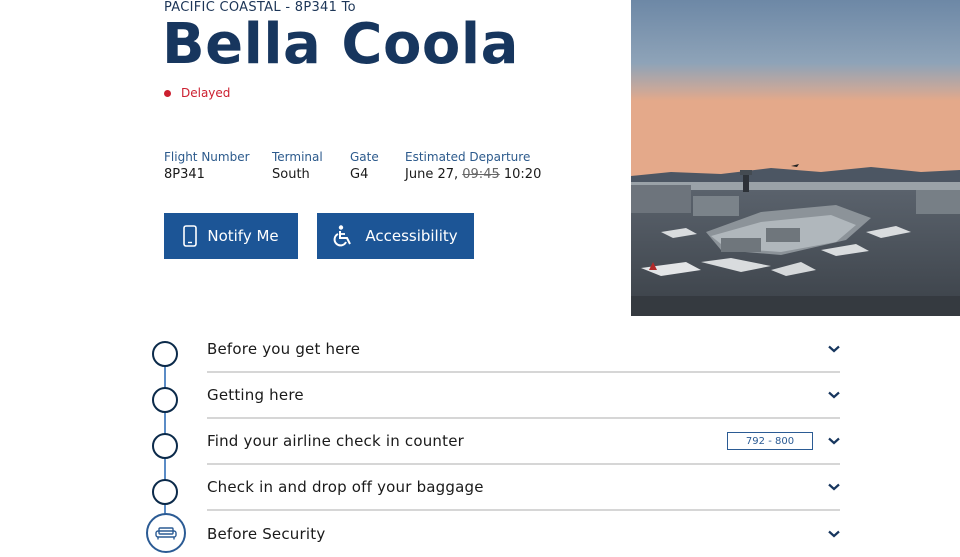 The width and height of the screenshot is (960, 557). Describe the element at coordinates (266, 534) in the screenshot. I see `step-label: Before Security` at that location.